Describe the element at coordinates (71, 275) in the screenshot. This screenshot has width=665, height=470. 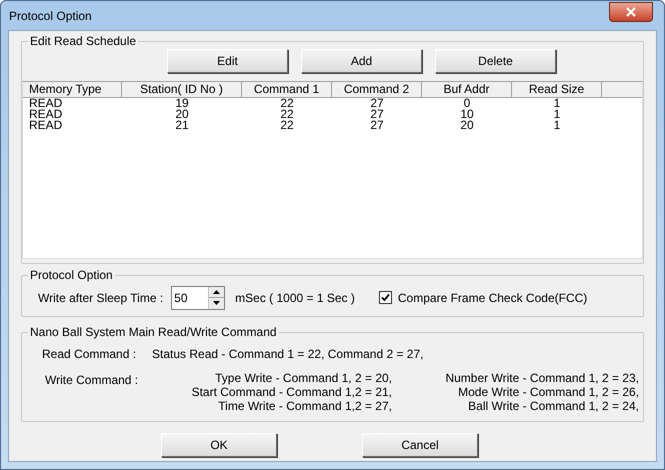
I see `group-title: Protocol Option` at that location.